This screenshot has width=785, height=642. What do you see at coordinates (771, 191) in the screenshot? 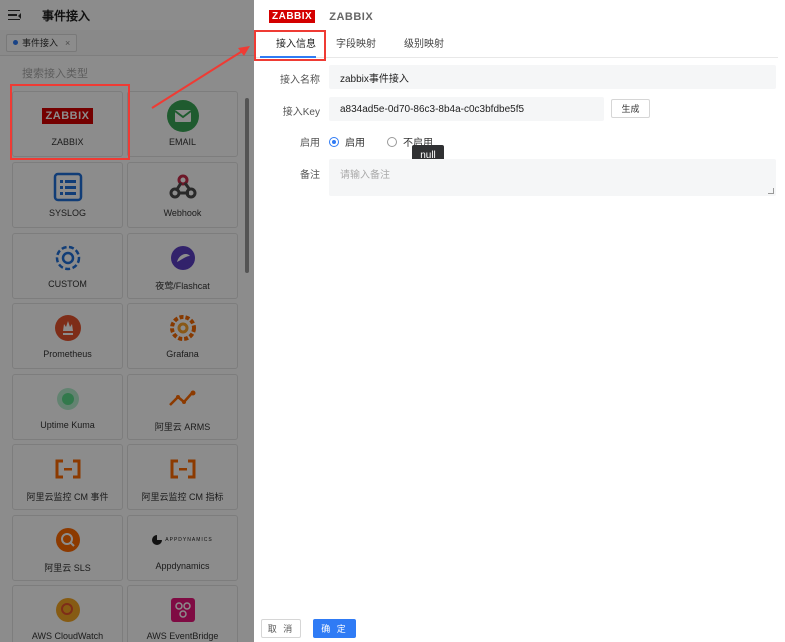
I see `resize-handle-icon` at bounding box center [771, 191].